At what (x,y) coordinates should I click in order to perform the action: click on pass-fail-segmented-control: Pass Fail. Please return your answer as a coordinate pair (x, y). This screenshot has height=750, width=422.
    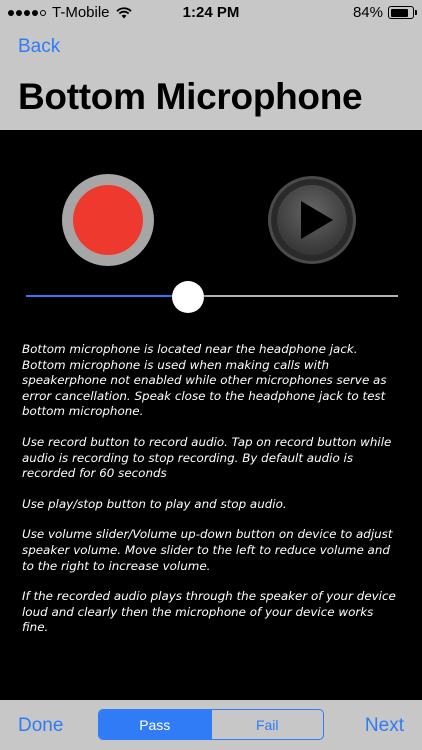
    Looking at the image, I should click on (211, 724).